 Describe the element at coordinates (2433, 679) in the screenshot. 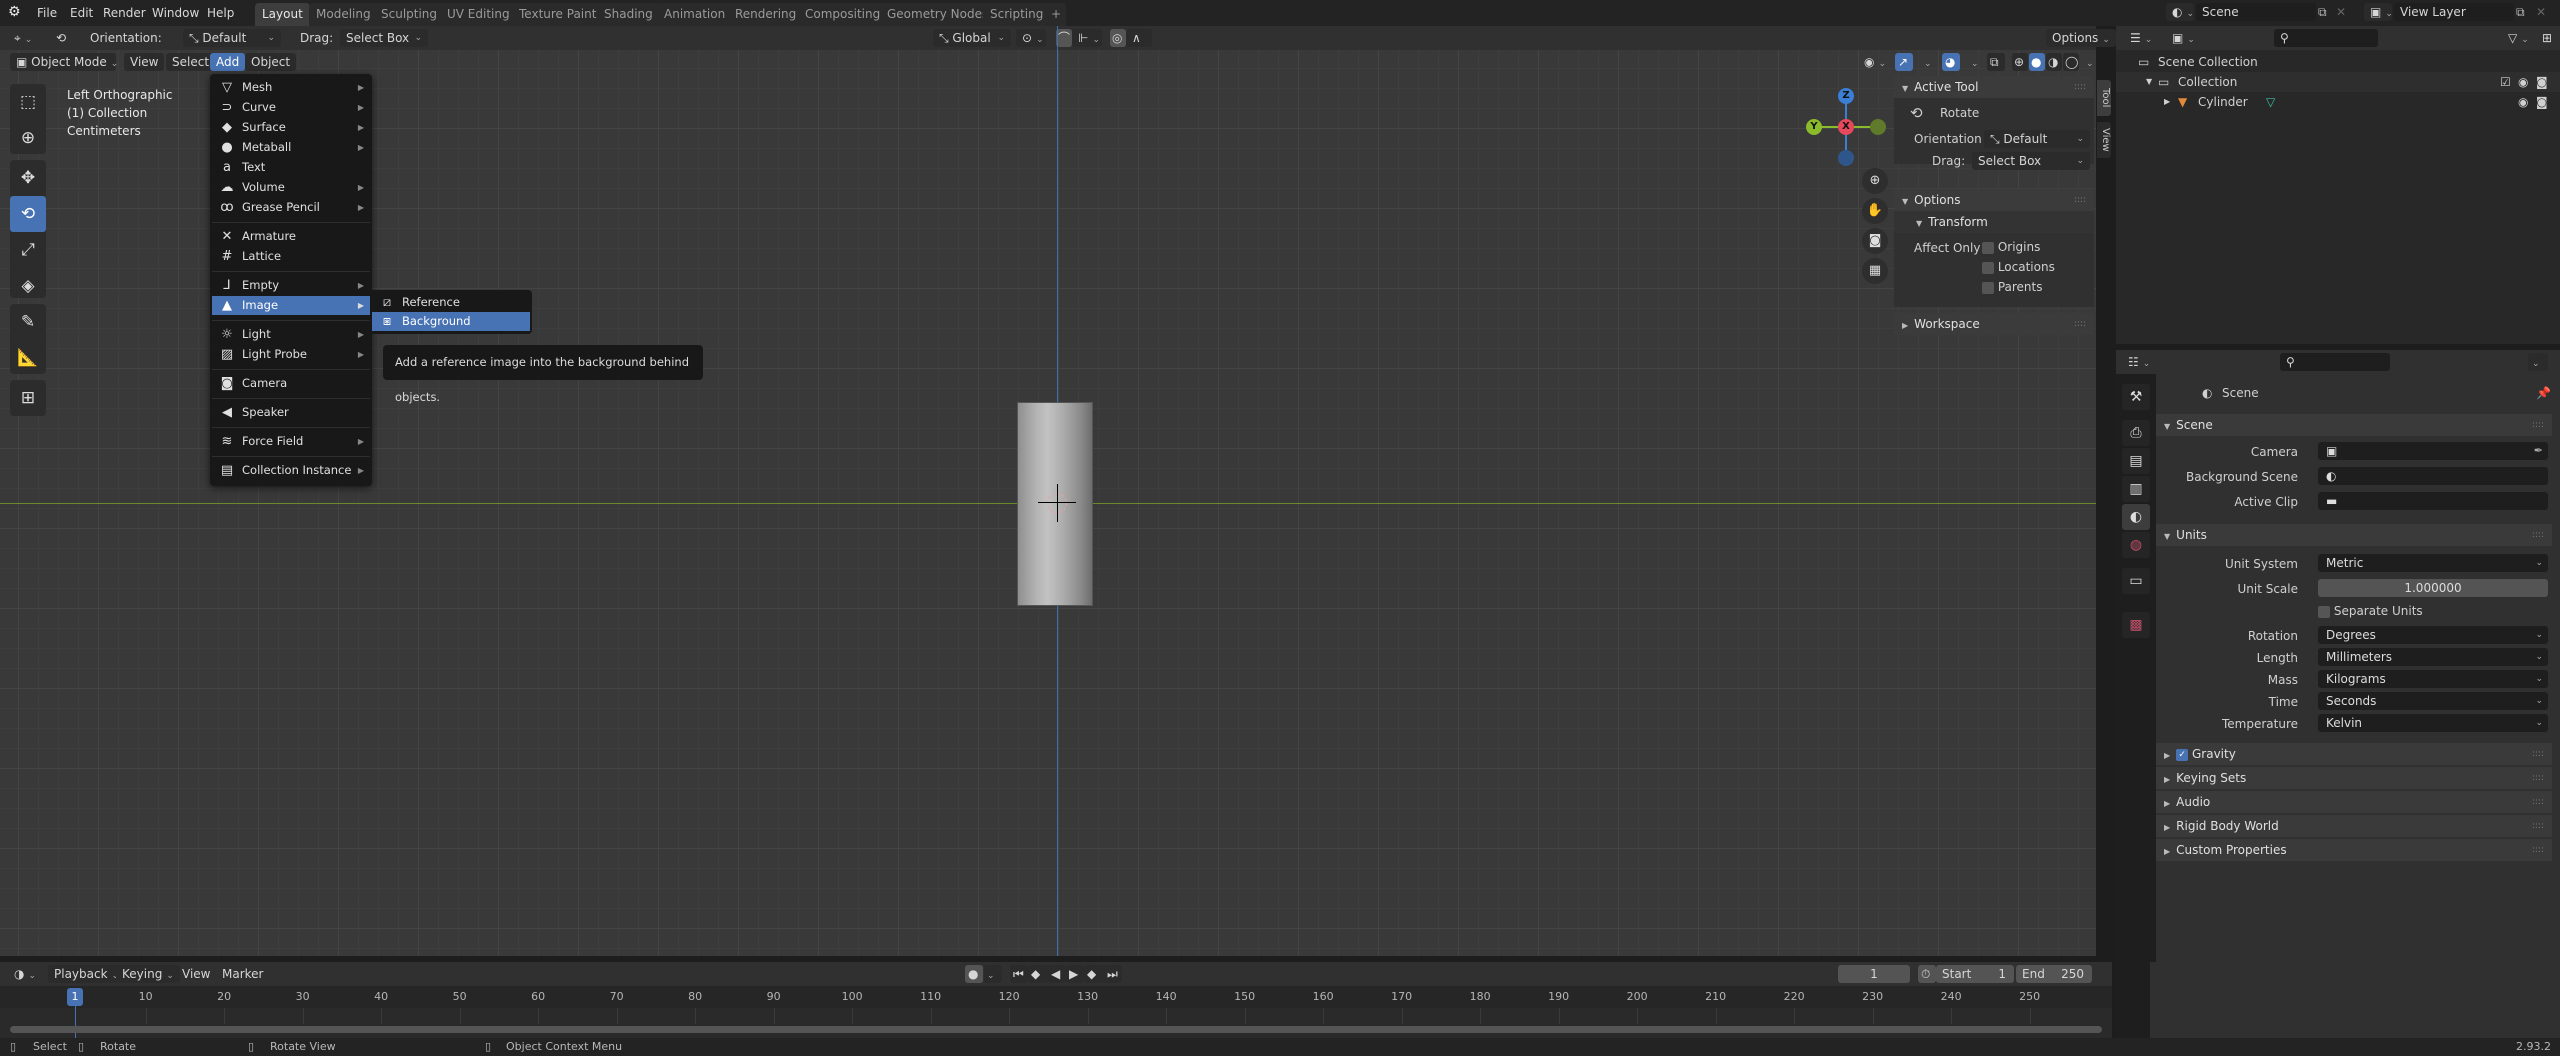

I see `mass-dropdown: Kilograms ⌄` at that location.